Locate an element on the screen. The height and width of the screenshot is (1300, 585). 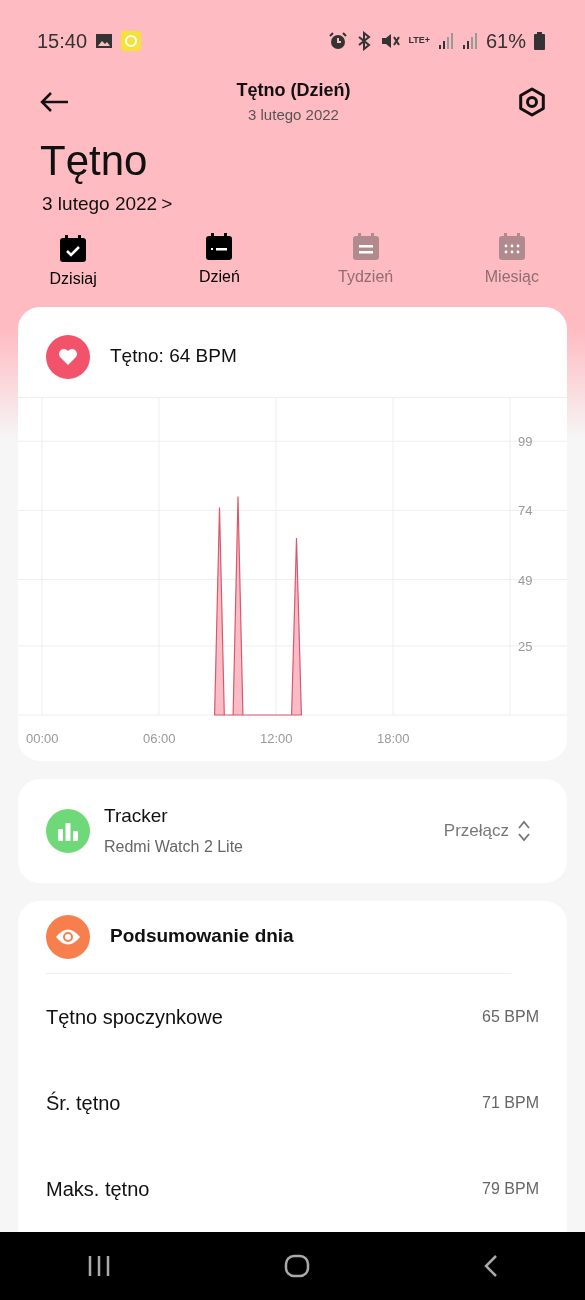
device-title: Tracker is located at coordinates (136, 816).